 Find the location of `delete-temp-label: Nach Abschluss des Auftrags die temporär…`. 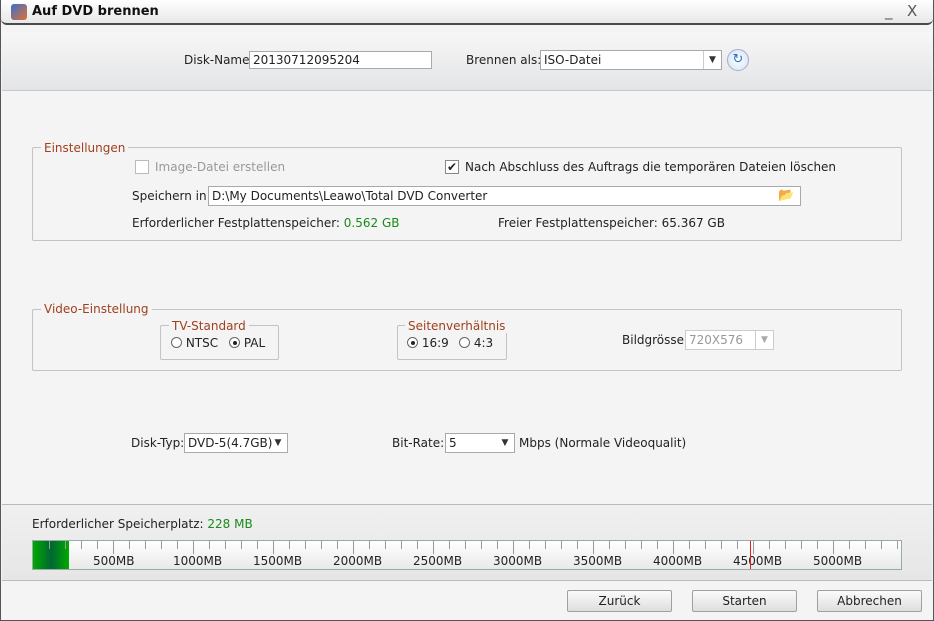

delete-temp-label: Nach Abschluss des Auftrags die temporär… is located at coordinates (651, 167).